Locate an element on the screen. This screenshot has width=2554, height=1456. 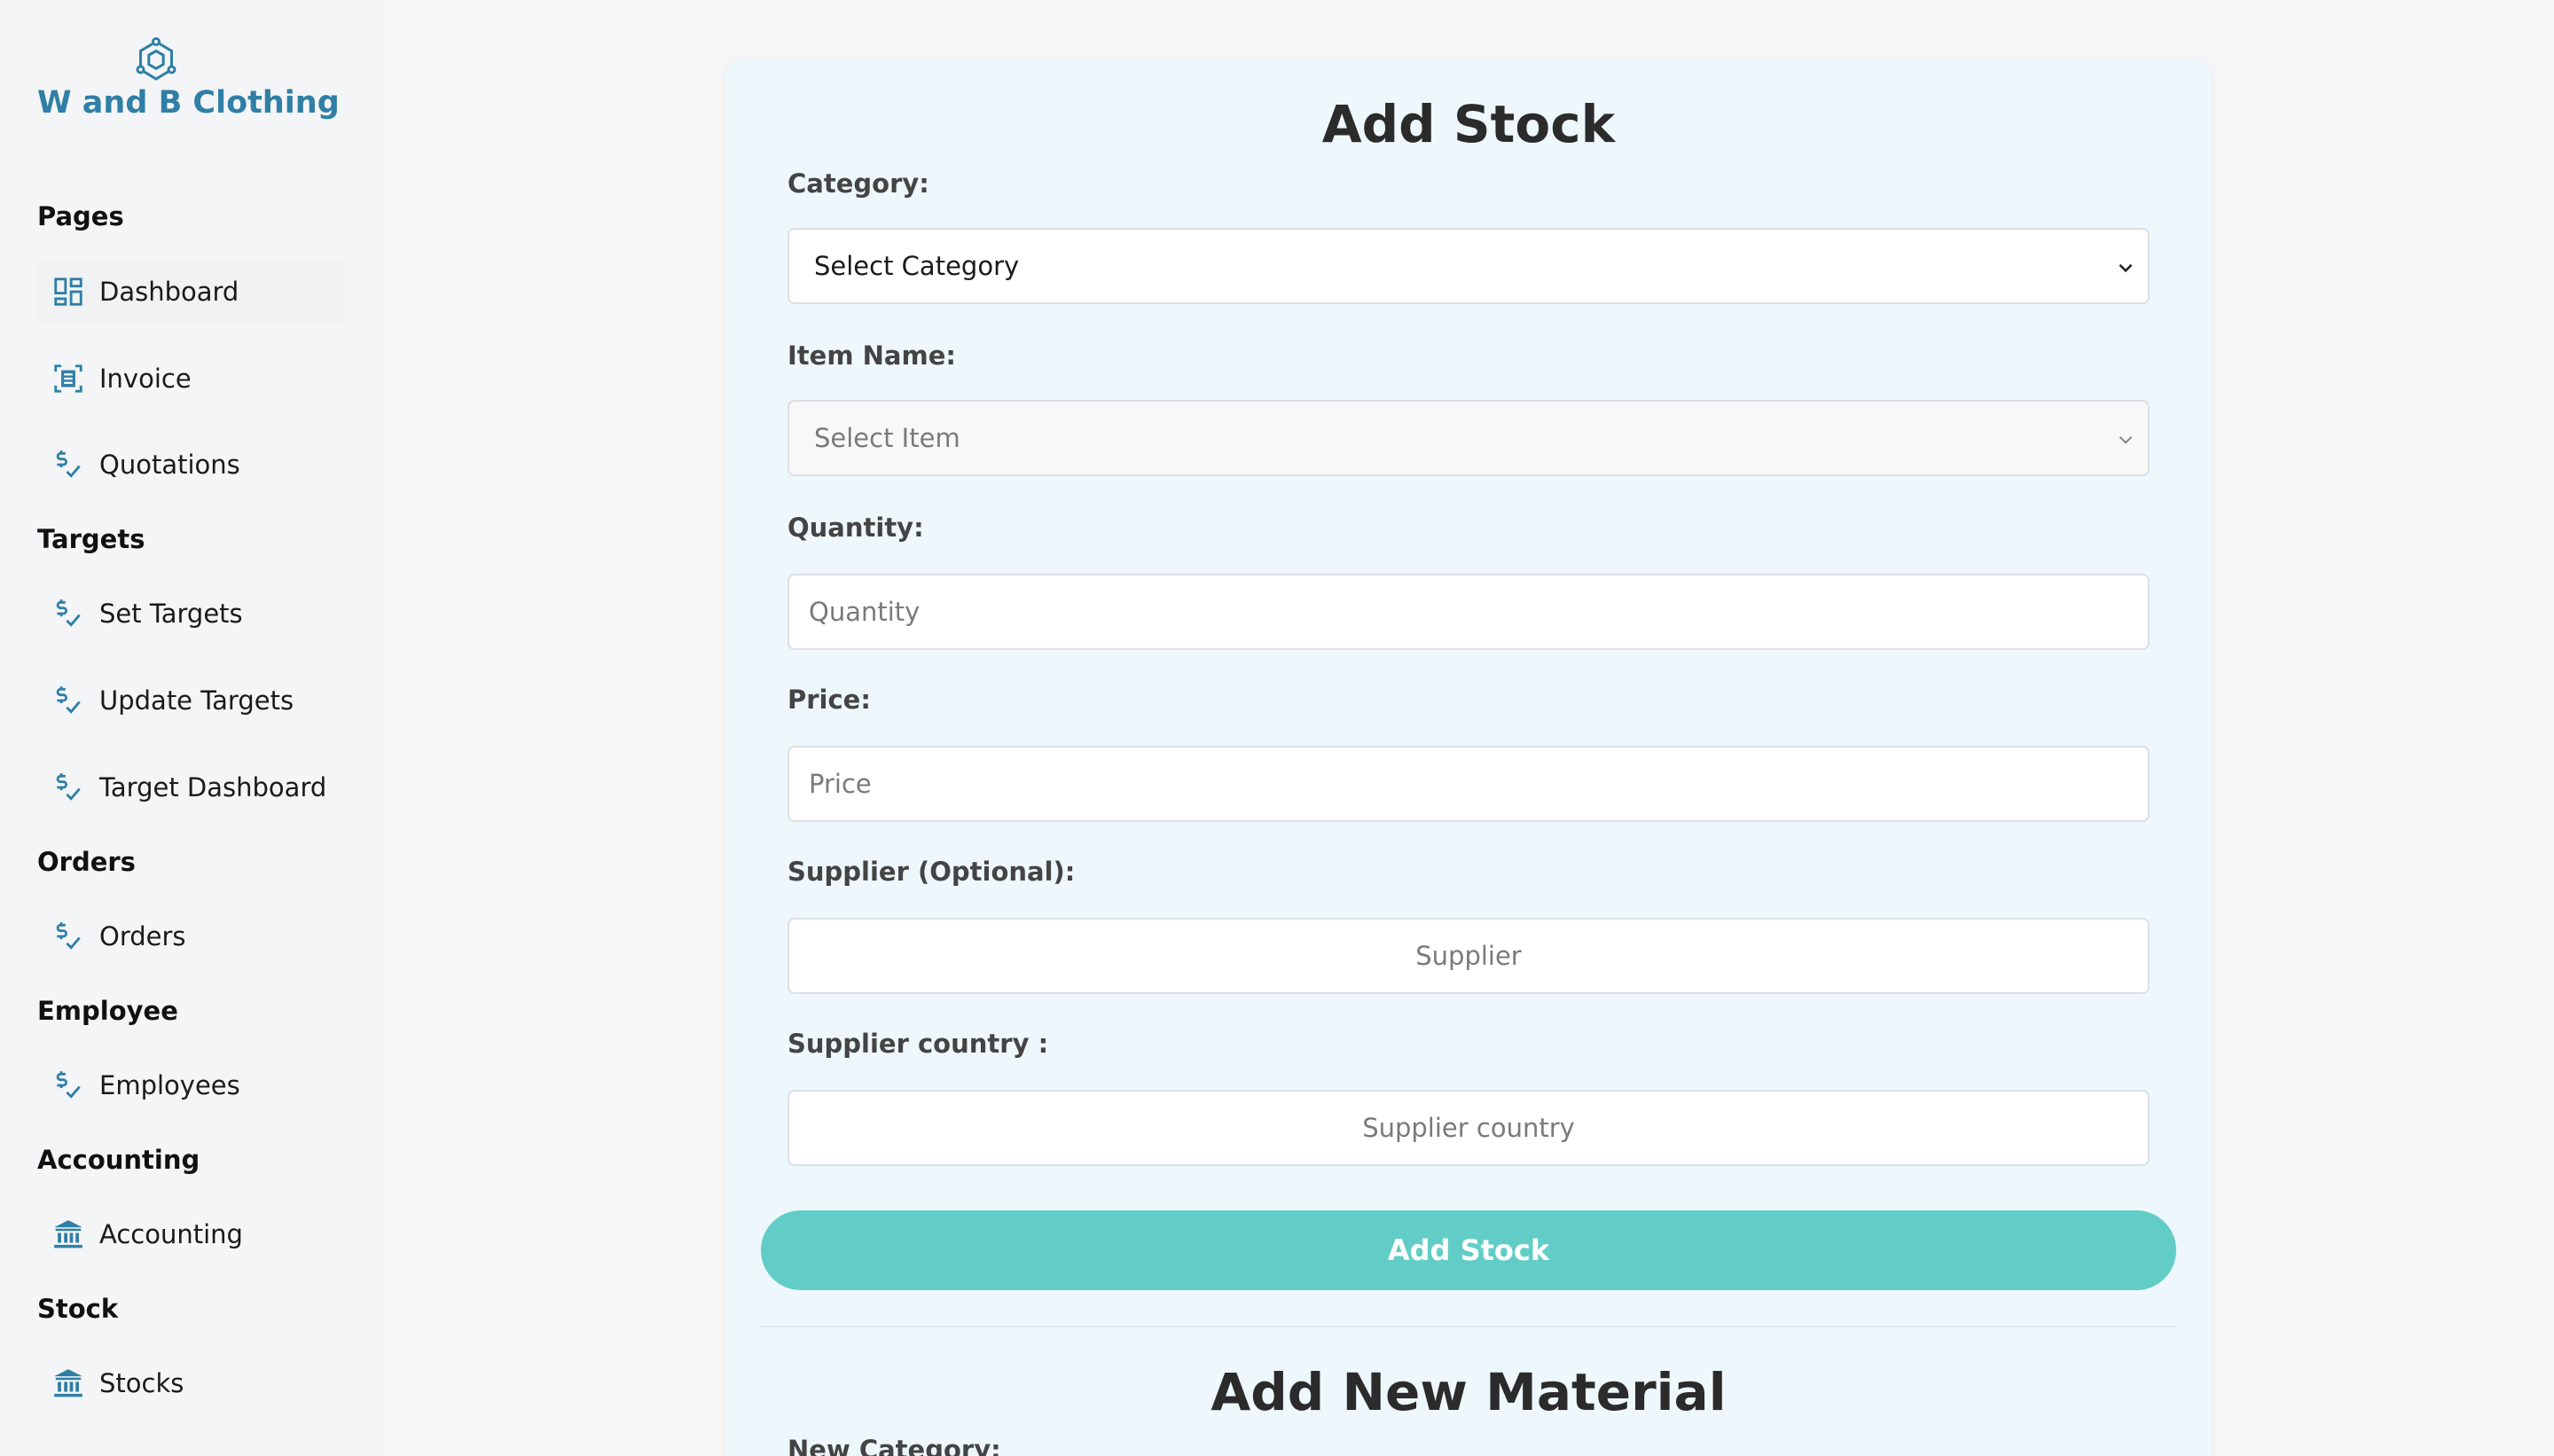
supplier-country-input: Supplier country is located at coordinates (1468, 1128).